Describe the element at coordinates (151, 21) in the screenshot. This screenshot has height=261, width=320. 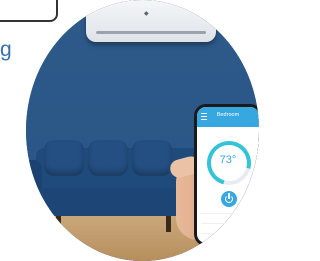
I see `air-conditioner-unit: ◆` at that location.